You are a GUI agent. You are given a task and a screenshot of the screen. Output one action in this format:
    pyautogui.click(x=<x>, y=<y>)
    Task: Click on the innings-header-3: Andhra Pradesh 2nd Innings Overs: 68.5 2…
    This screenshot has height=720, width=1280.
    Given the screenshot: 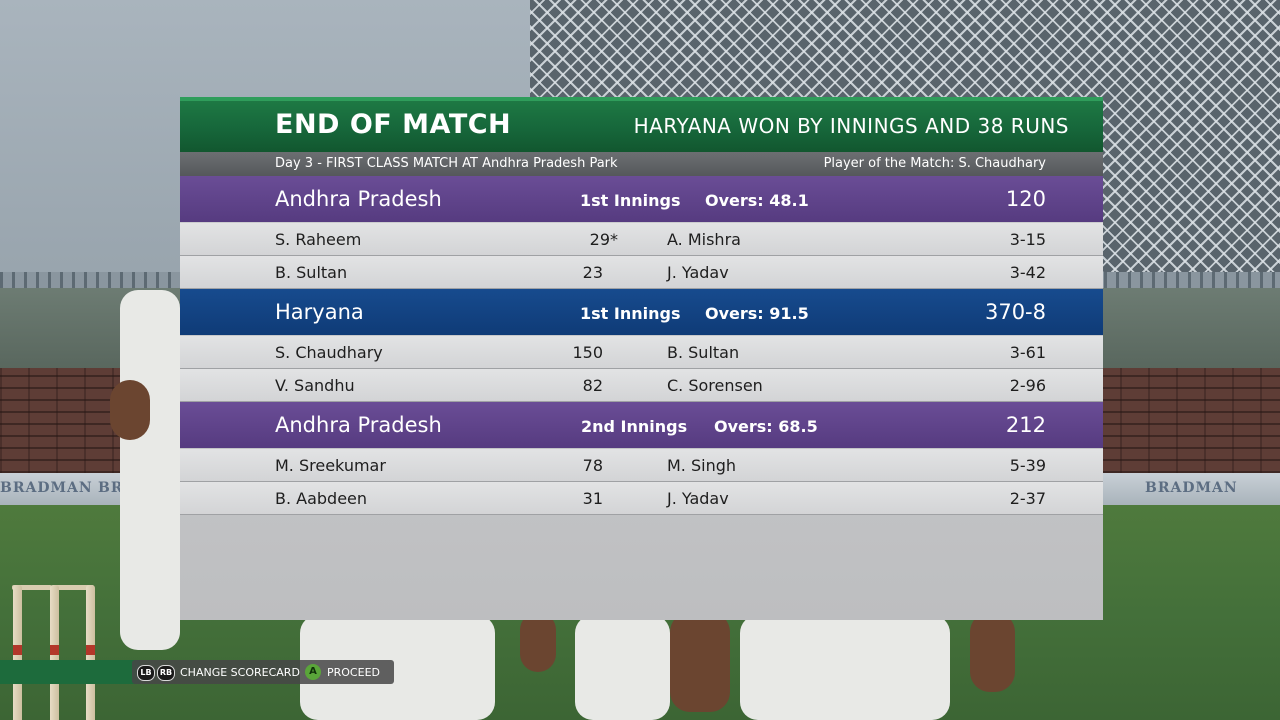 What is the action you would take?
    pyautogui.click(x=641, y=425)
    